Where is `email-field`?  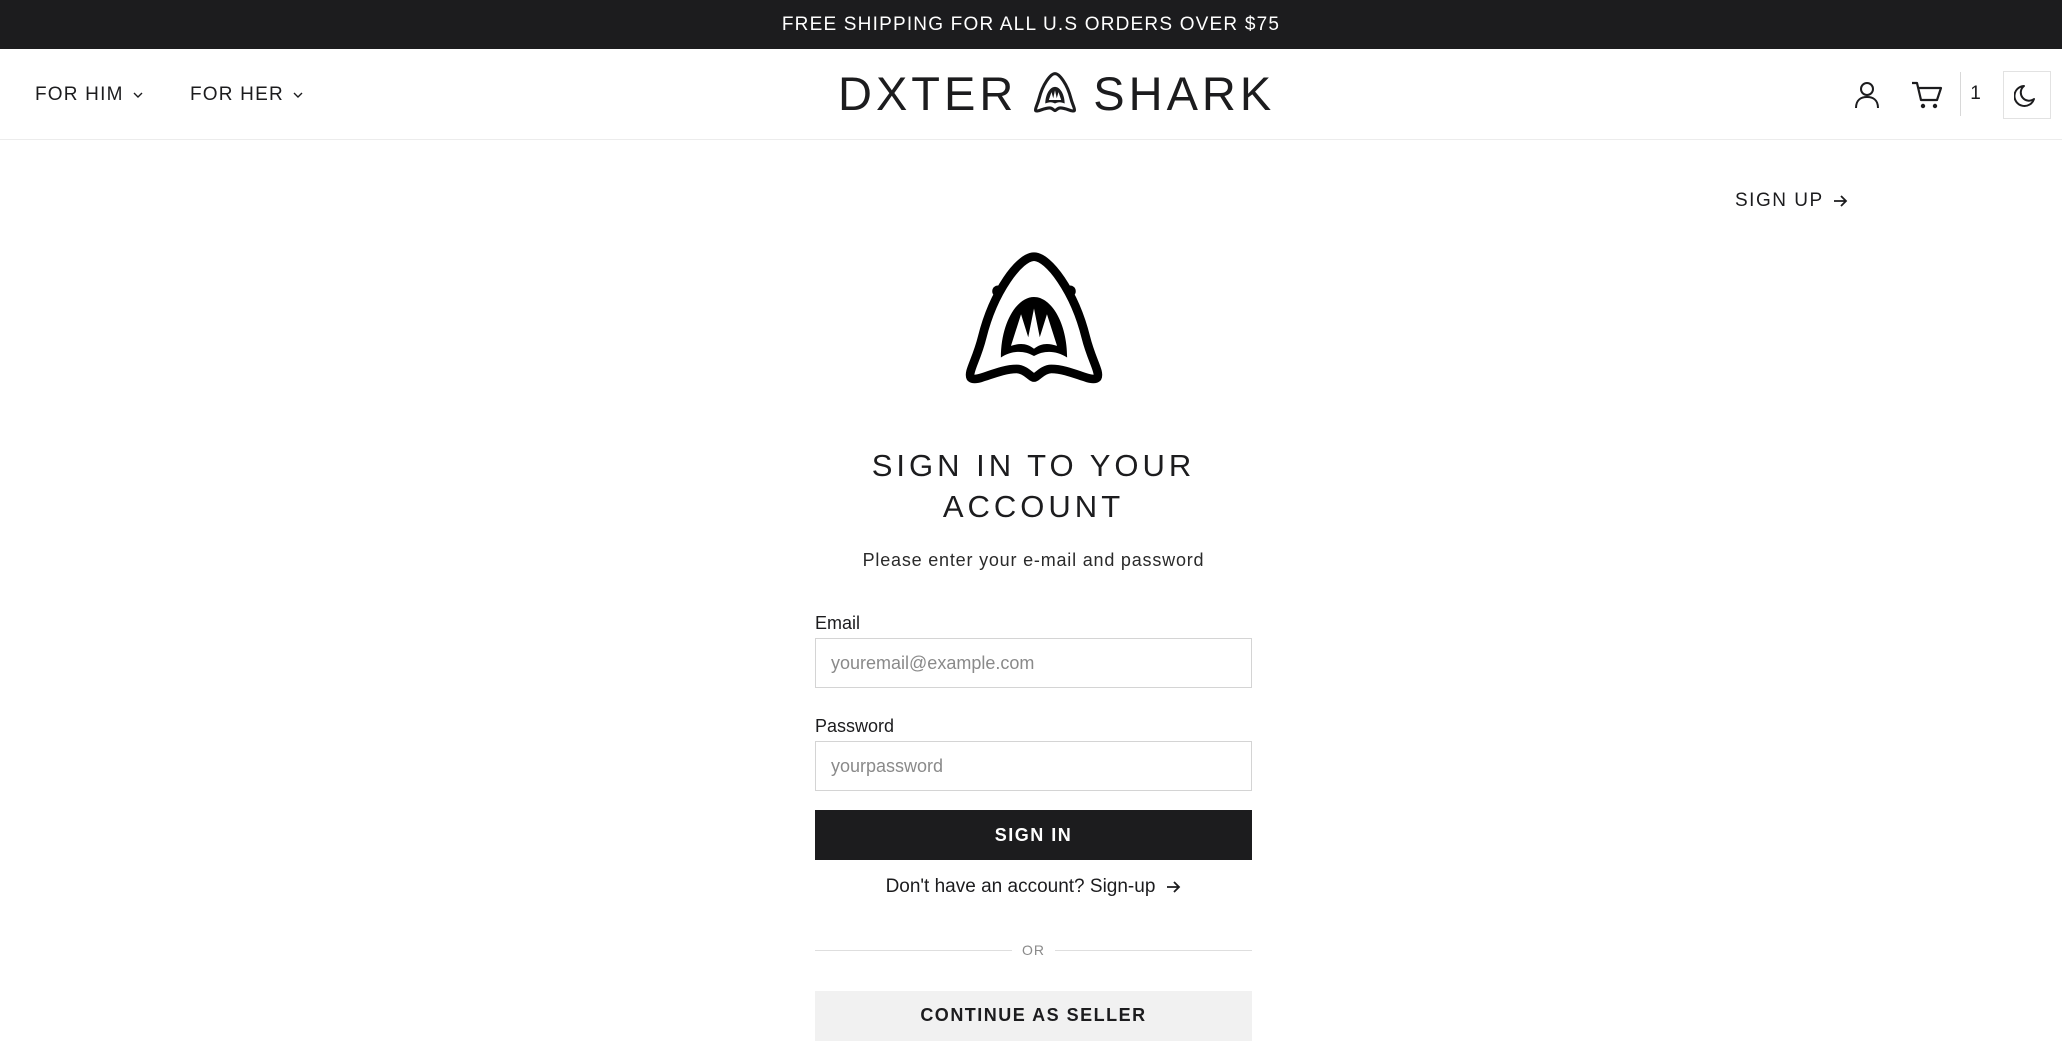
email-field is located at coordinates (1033, 663).